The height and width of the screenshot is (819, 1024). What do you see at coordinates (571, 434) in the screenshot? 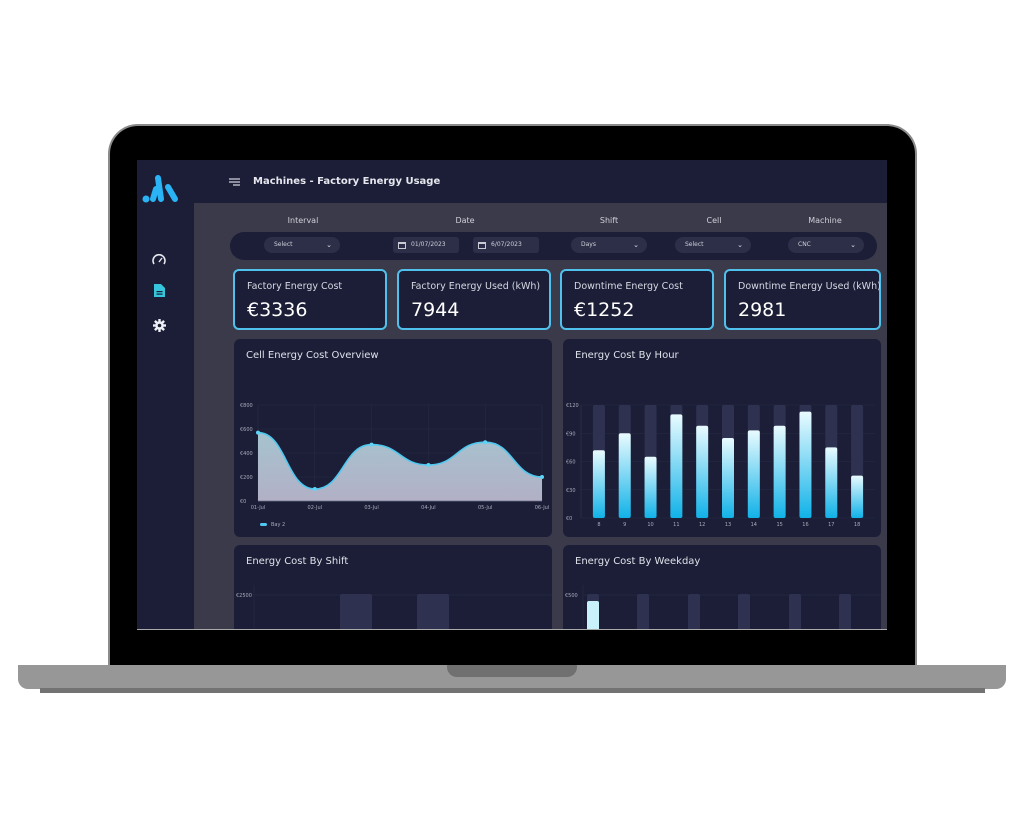
I see `y-tick-label: €90` at bounding box center [571, 434].